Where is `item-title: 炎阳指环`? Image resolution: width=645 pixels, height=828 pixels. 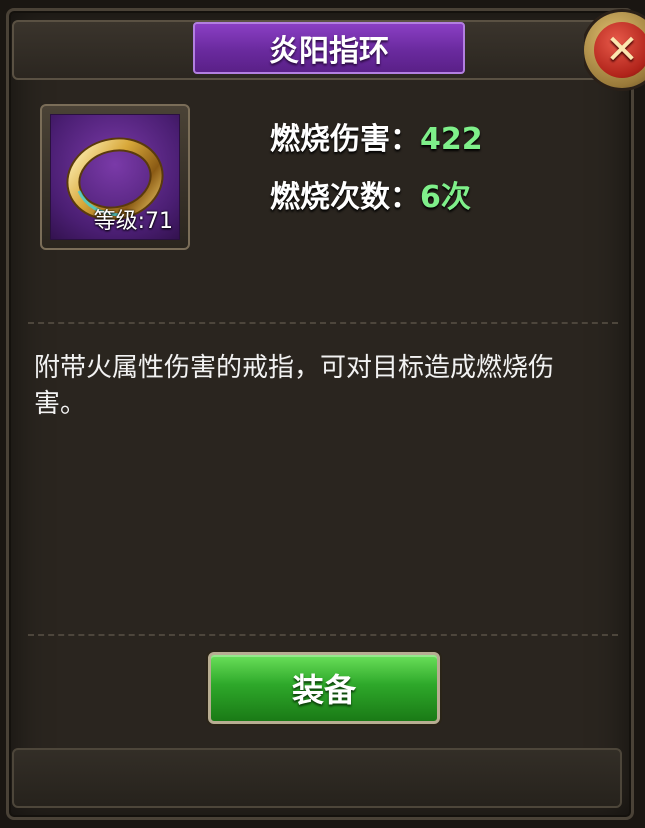
item-title: 炎阳指环 is located at coordinates (329, 51).